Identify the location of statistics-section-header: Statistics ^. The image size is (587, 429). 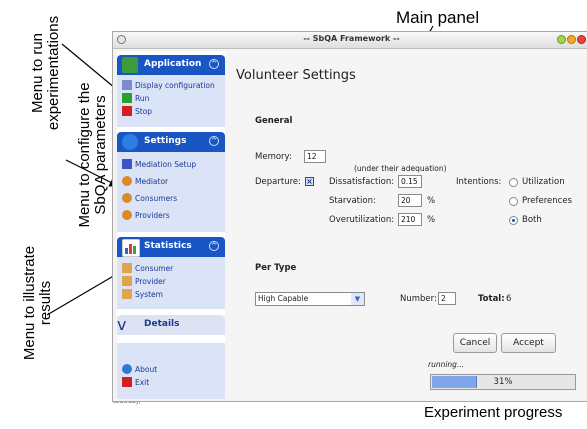
(171, 247).